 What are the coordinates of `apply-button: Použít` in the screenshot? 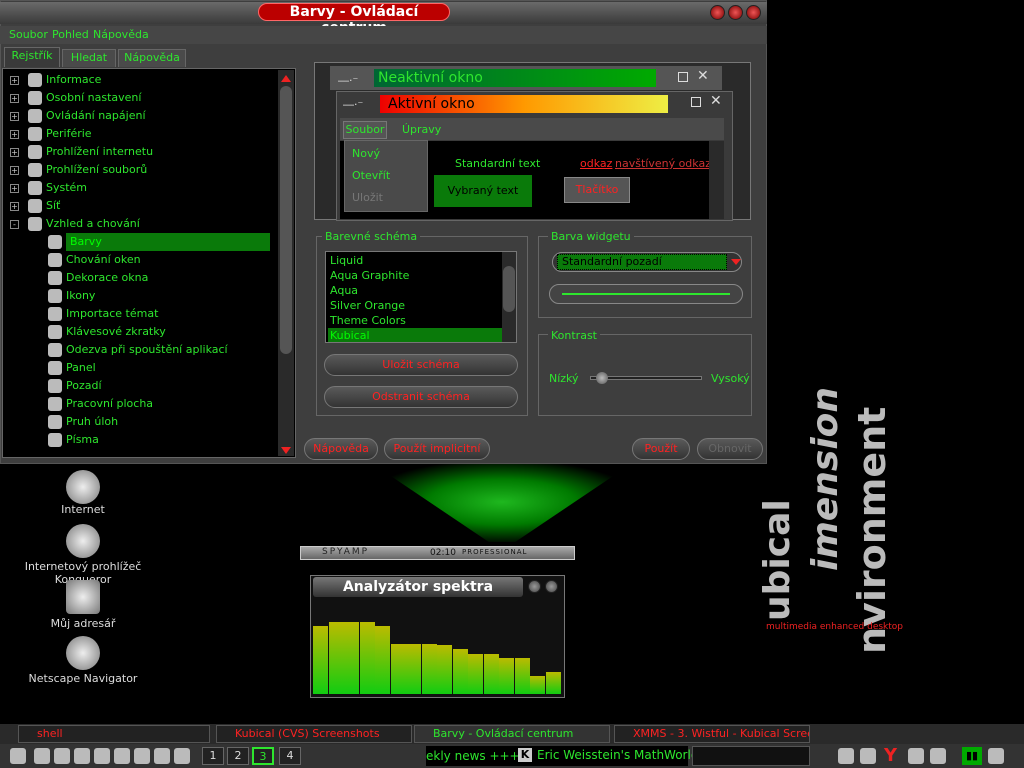 It's located at (661, 449).